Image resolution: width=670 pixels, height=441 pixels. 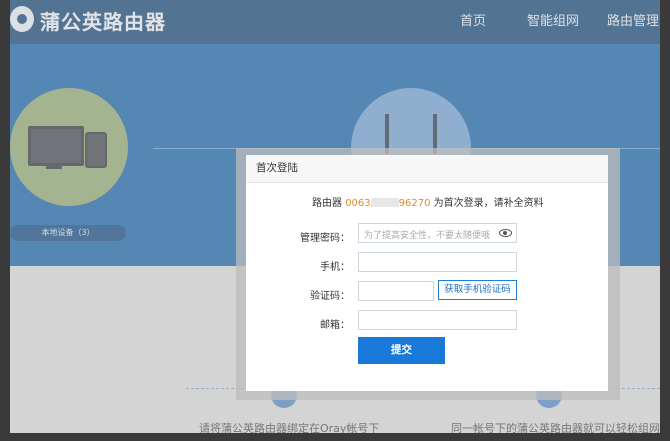 I want to click on password-placeholder: 为了提高安全性，不要太随便哦, so click(x=427, y=236).